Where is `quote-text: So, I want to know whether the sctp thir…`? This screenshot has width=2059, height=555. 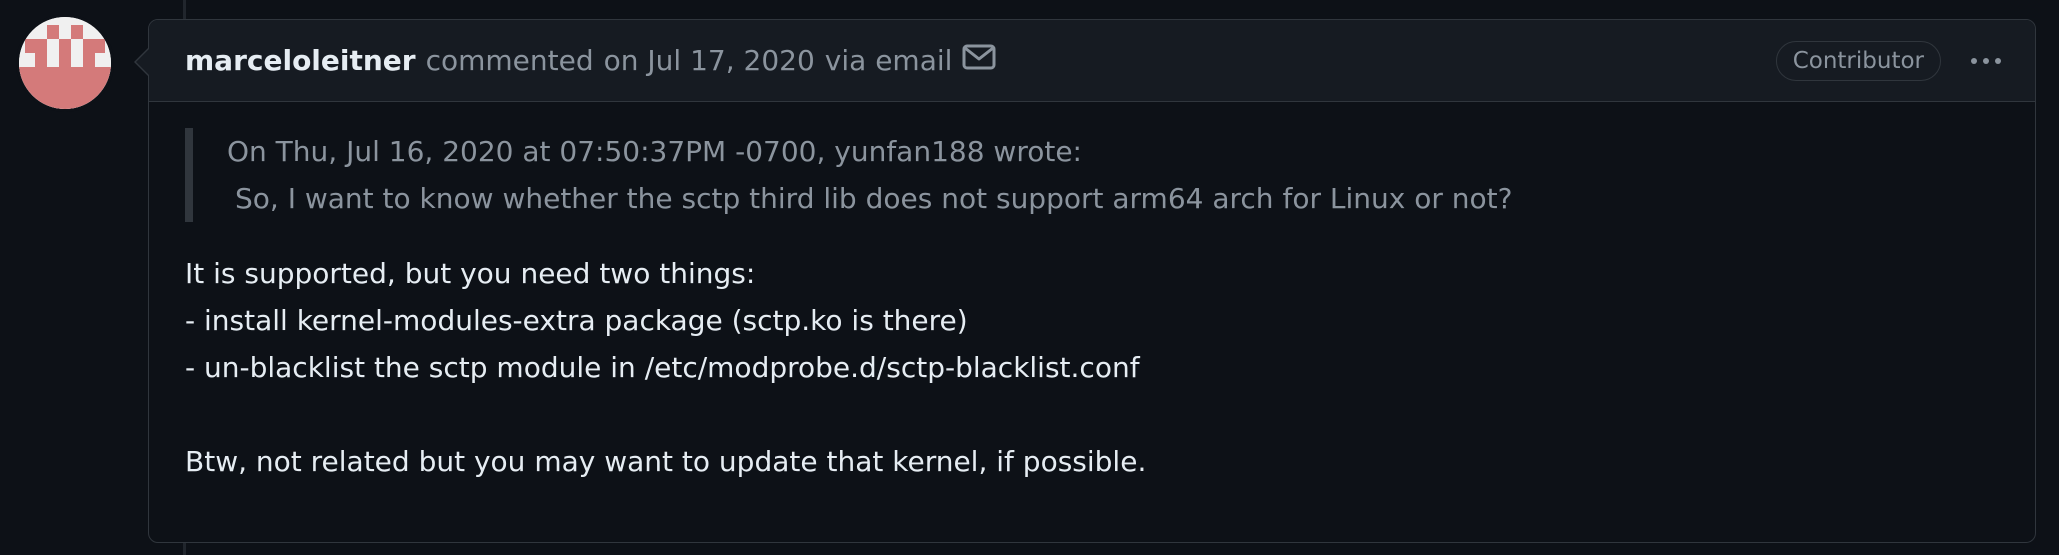
quote-text: So, I want to know whether the sctp thir… is located at coordinates (874, 198).